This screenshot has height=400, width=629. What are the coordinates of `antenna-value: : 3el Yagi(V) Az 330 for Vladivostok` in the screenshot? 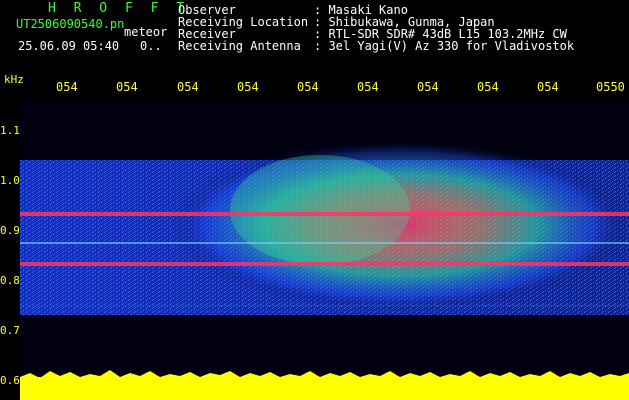 It's located at (444, 46).